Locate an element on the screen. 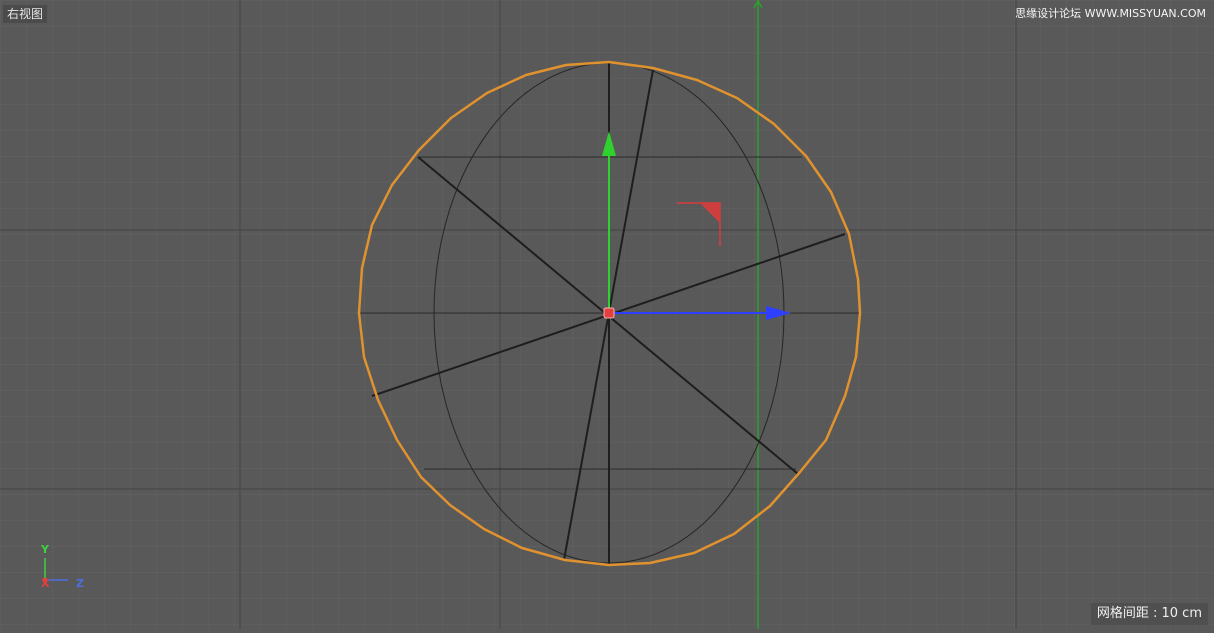  grid-spacing-readout: 网格间距 : 10 cm is located at coordinates (1149, 614).